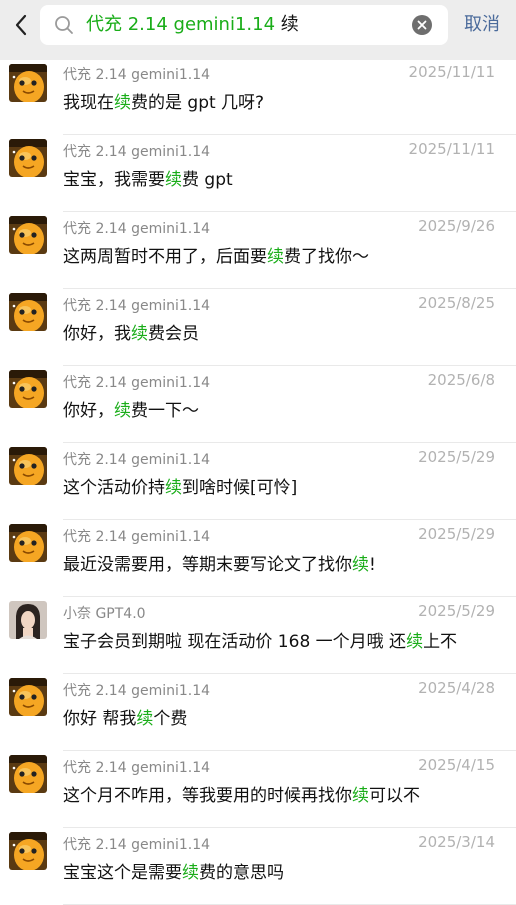  I want to click on snippet-text: 宝宝这个是需要, so click(122, 873).